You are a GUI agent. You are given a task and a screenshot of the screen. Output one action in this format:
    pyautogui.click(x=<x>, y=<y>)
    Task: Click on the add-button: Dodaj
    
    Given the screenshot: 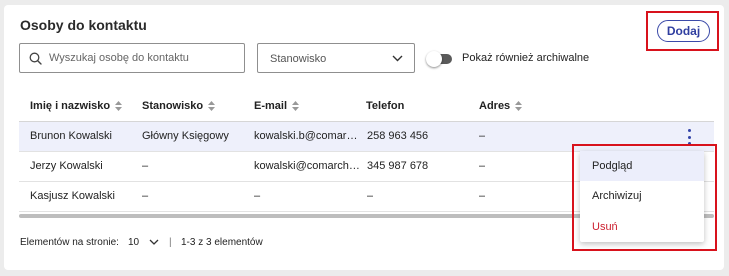 What is the action you would take?
    pyautogui.click(x=683, y=31)
    